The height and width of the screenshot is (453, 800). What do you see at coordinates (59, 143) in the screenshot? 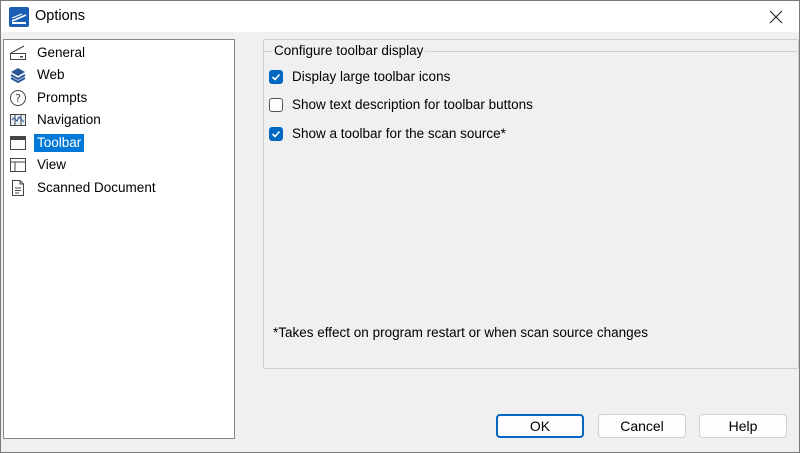
I see `nav-item-label: Toolbar` at bounding box center [59, 143].